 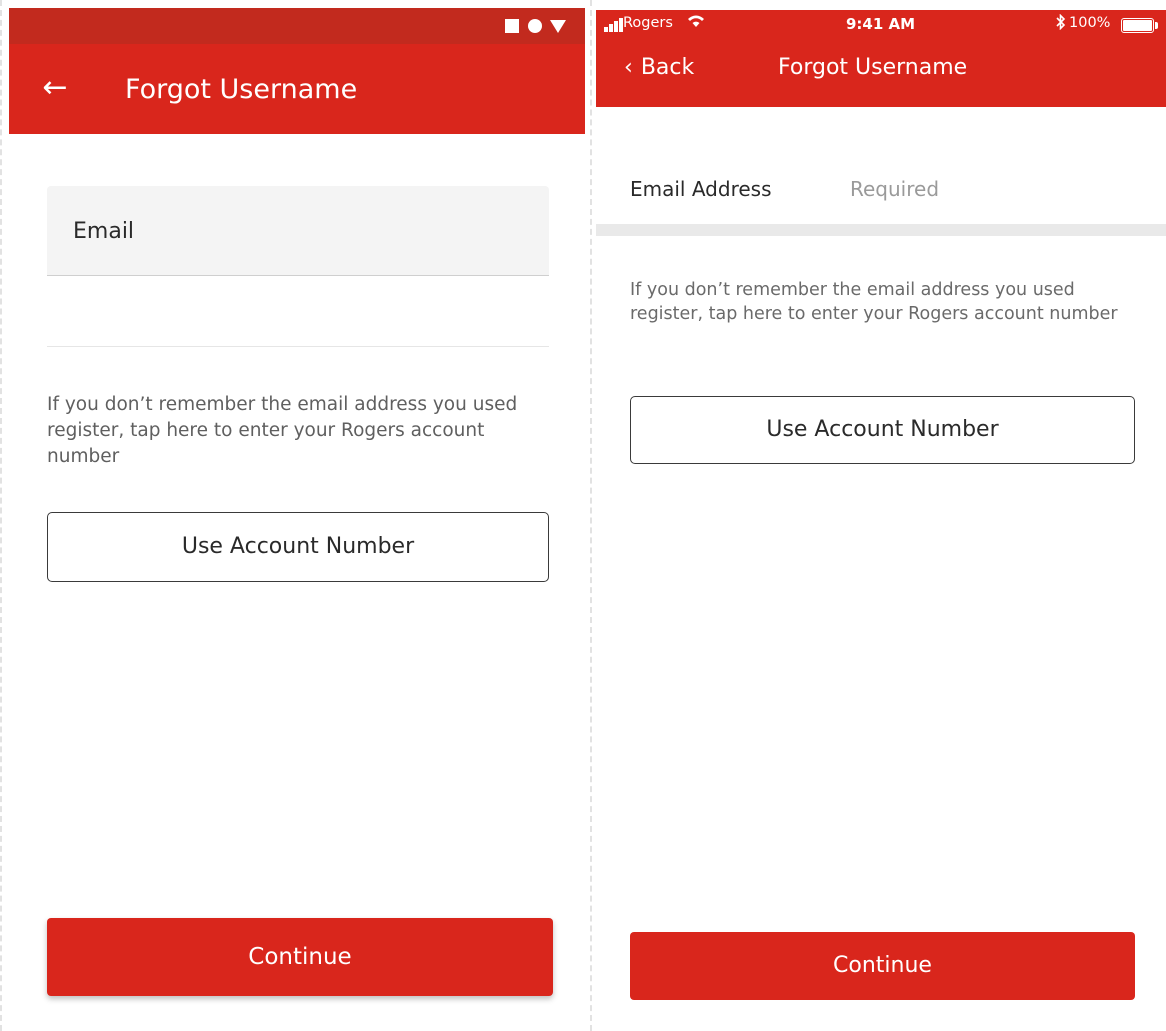 I want to click on email-address-input: Required, so click(x=894, y=189).